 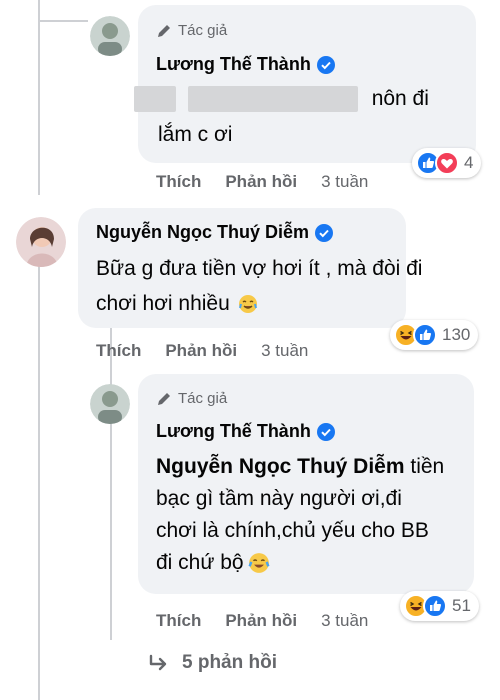 What do you see at coordinates (195, 134) in the screenshot?
I see `comment-text-line: lắm c ơi` at bounding box center [195, 134].